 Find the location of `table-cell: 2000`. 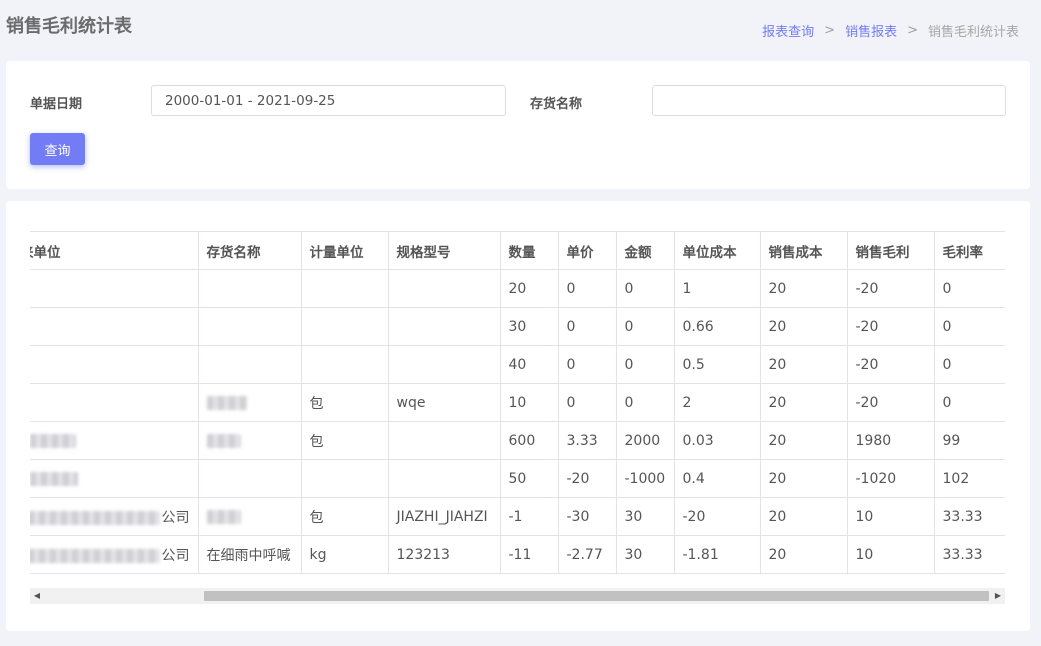

table-cell: 2000 is located at coordinates (645, 440).